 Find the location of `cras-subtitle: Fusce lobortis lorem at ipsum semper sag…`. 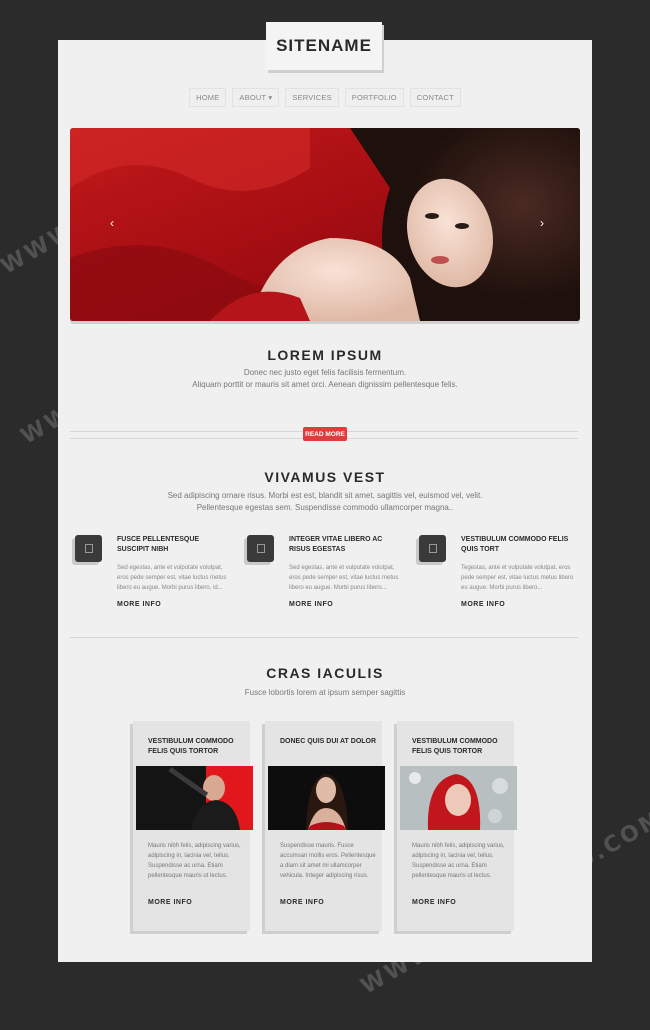

cras-subtitle: Fusce lobortis lorem at ipsum semper sag… is located at coordinates (325, 692).